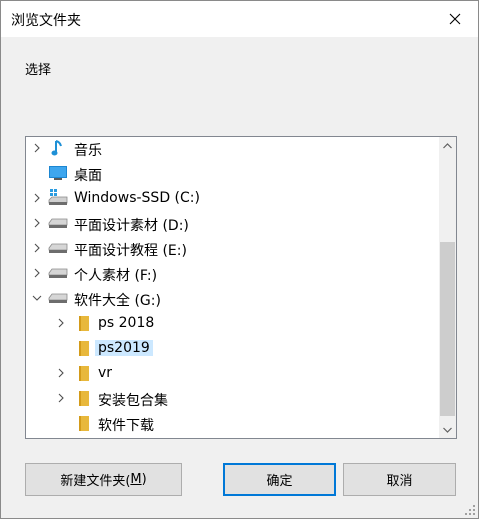  Describe the element at coordinates (130, 251) in the screenshot. I see `tree-item-label: 平面设计教程 (E:)` at that location.